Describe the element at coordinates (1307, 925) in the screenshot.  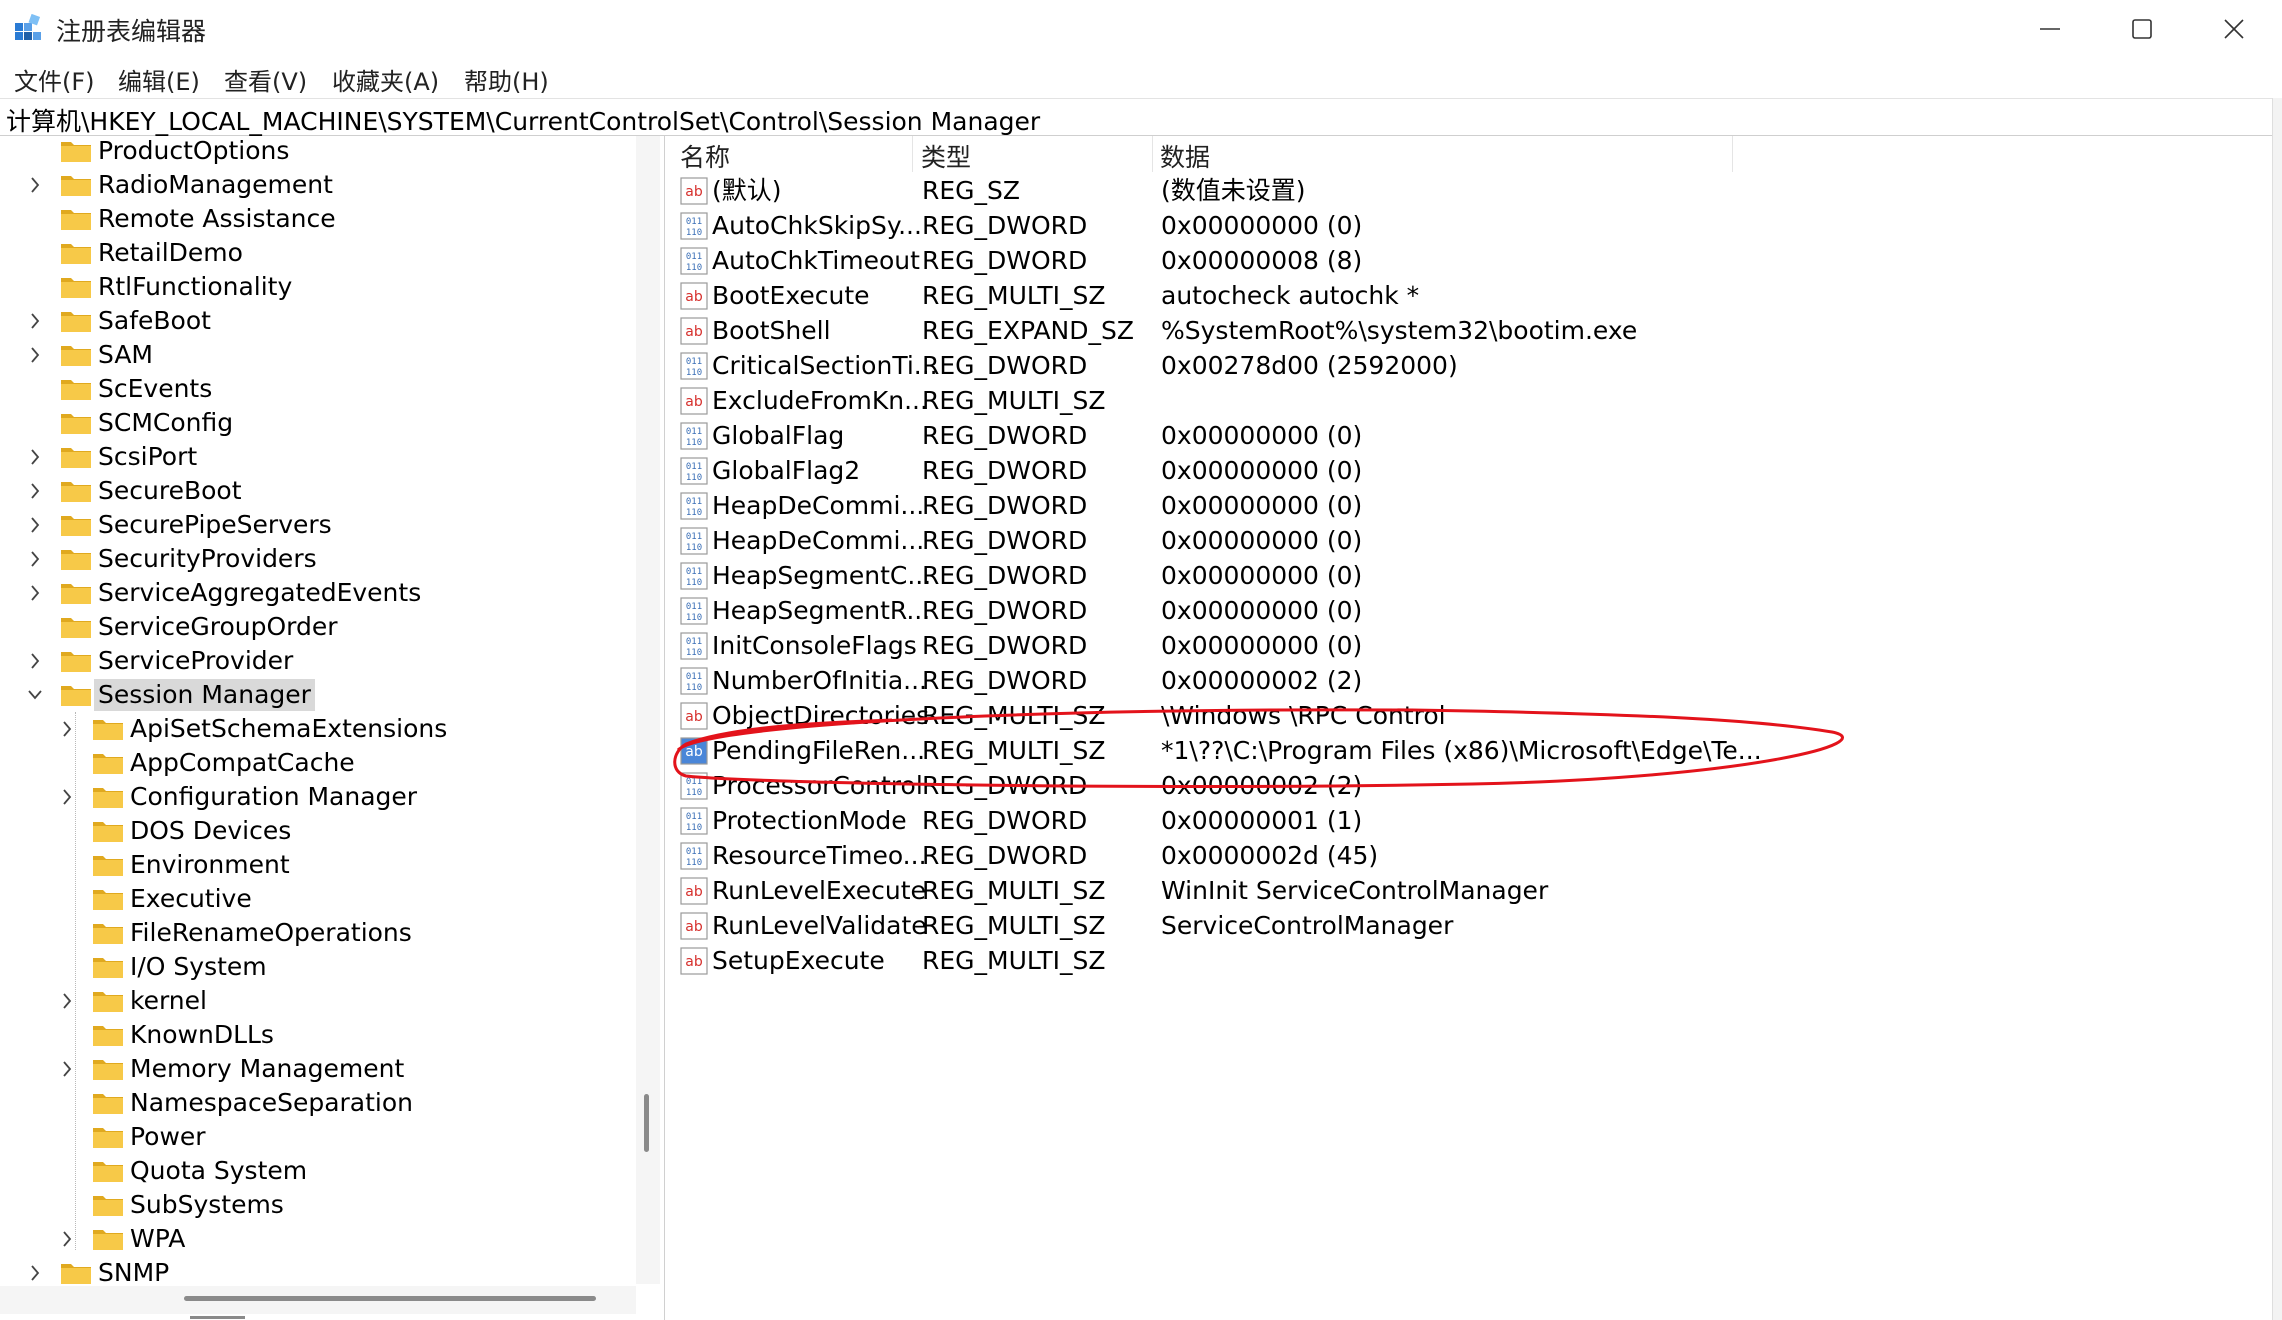
I see `value-data: ServiceControlManager` at that location.